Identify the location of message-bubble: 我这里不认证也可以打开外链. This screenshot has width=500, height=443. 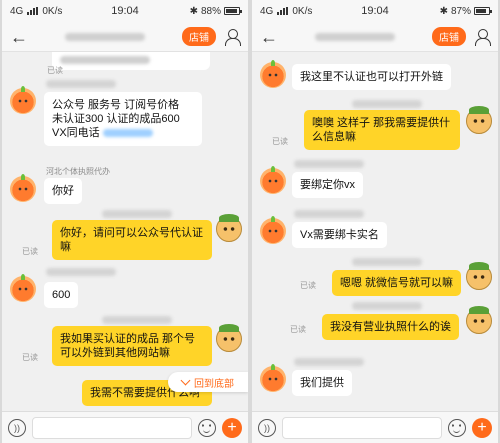
(371, 77).